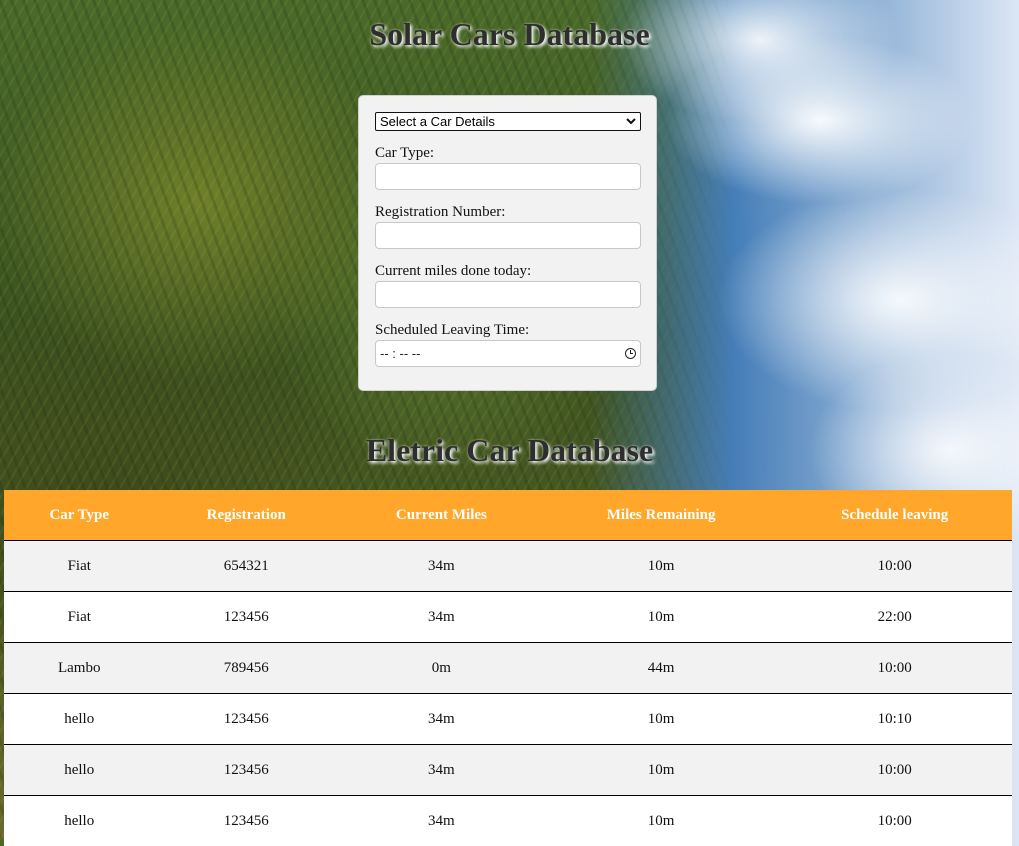 This screenshot has height=846, width=1019. Describe the element at coordinates (79, 515) in the screenshot. I see `header-car-type: Car Type` at that location.